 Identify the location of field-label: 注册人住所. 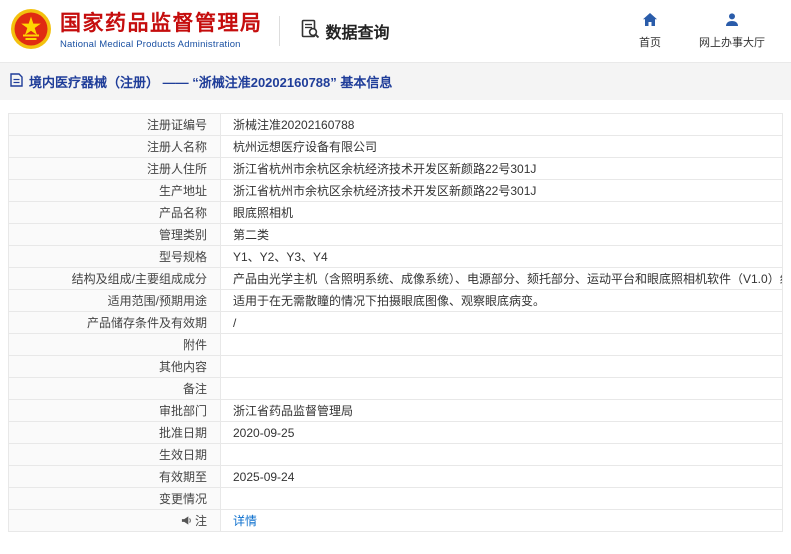
(114, 168).